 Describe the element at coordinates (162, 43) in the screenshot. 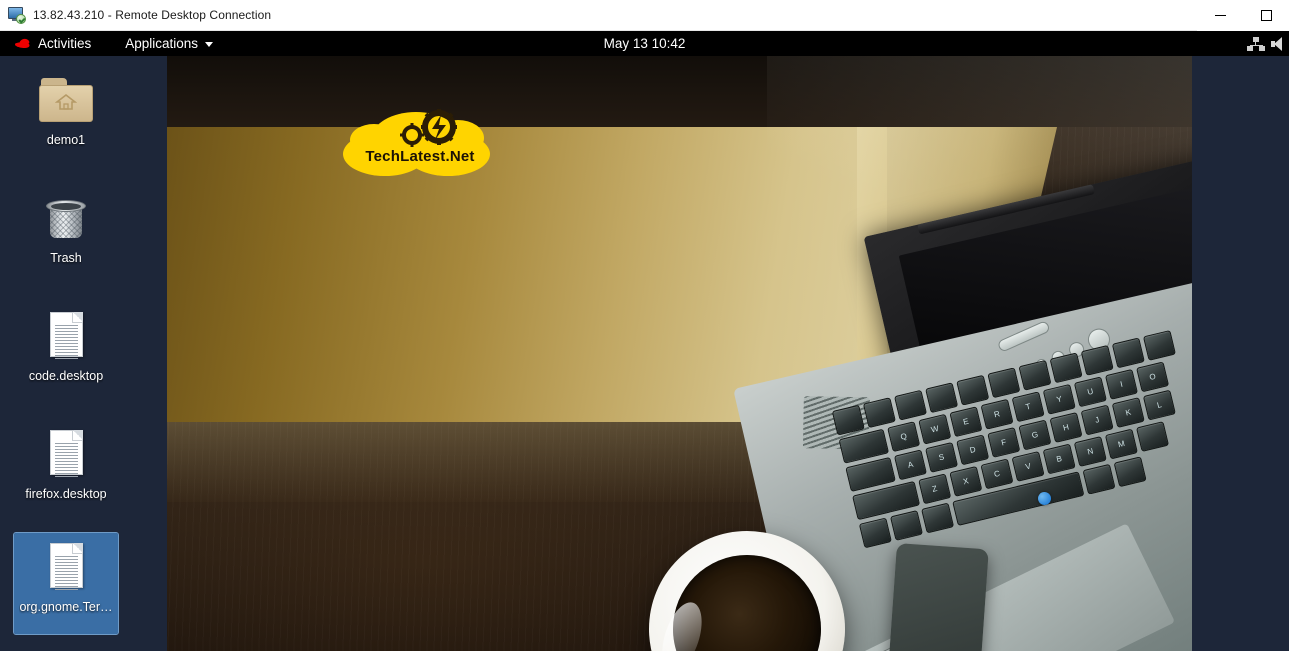

I see `applications-label: Applications` at that location.